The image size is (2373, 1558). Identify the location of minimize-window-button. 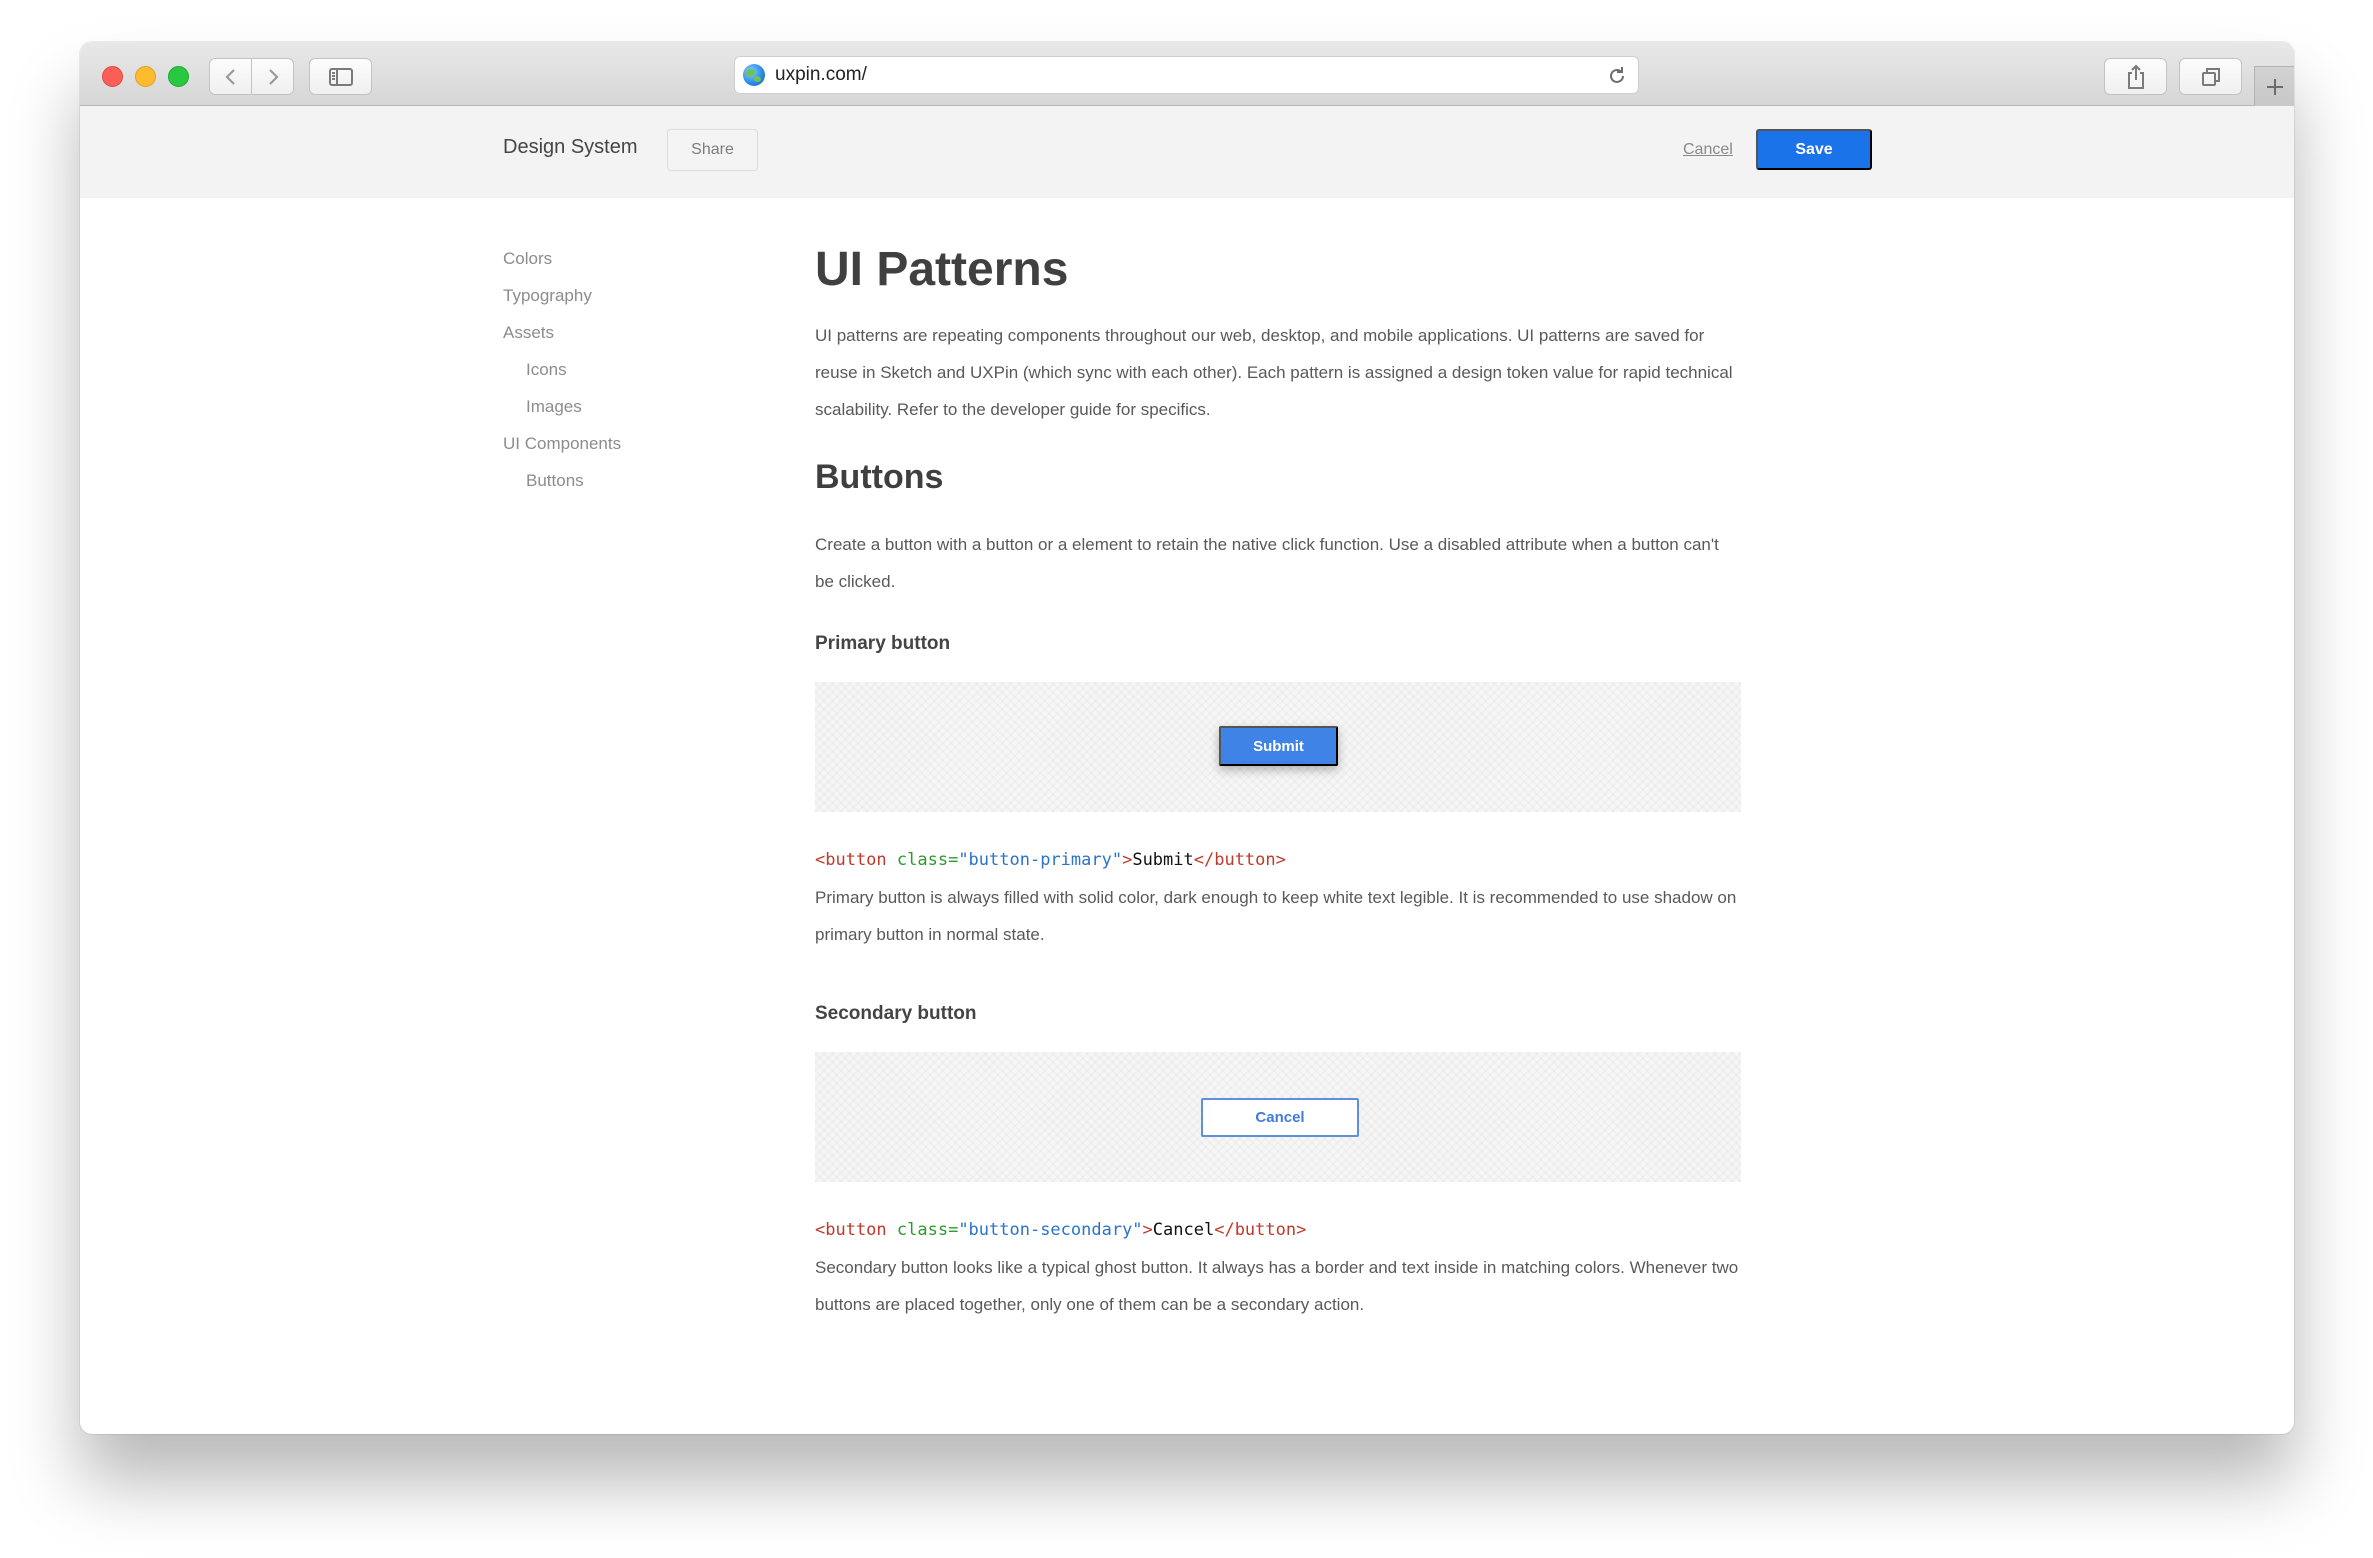
(145, 76).